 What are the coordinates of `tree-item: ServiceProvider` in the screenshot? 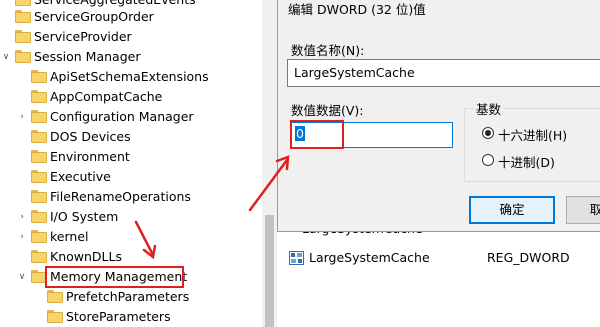 It's located at (131, 37).